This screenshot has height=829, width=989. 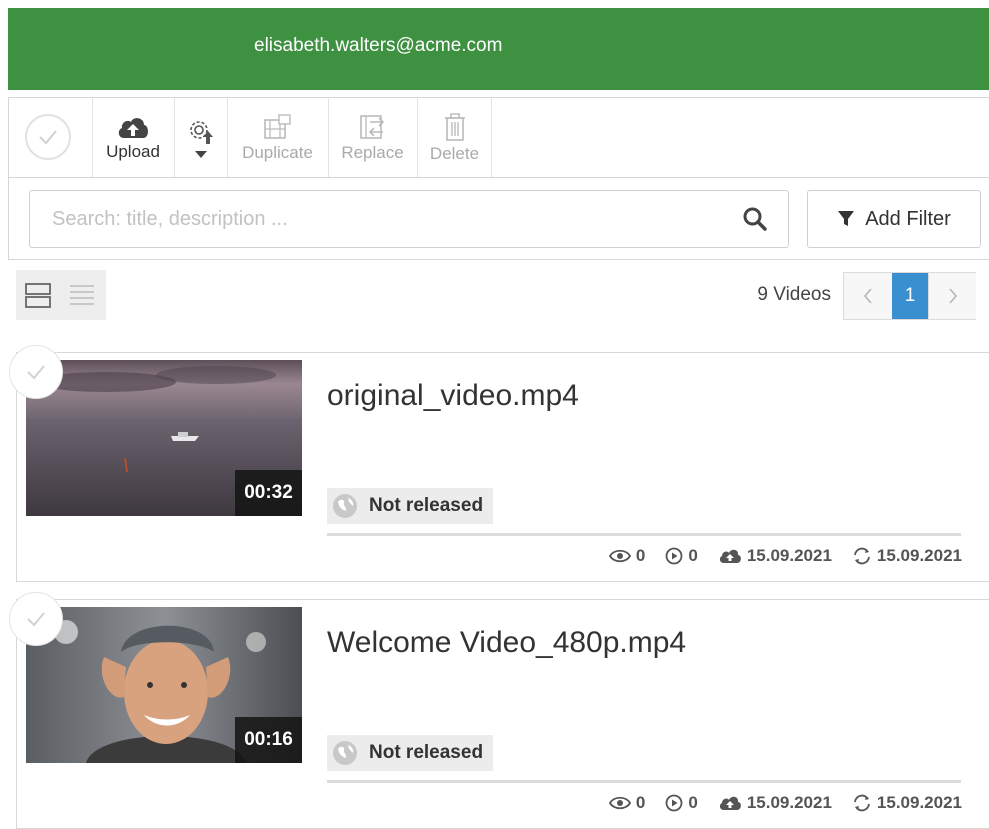 What do you see at coordinates (164, 685) in the screenshot?
I see `video-thumbnail: 00:16` at bounding box center [164, 685].